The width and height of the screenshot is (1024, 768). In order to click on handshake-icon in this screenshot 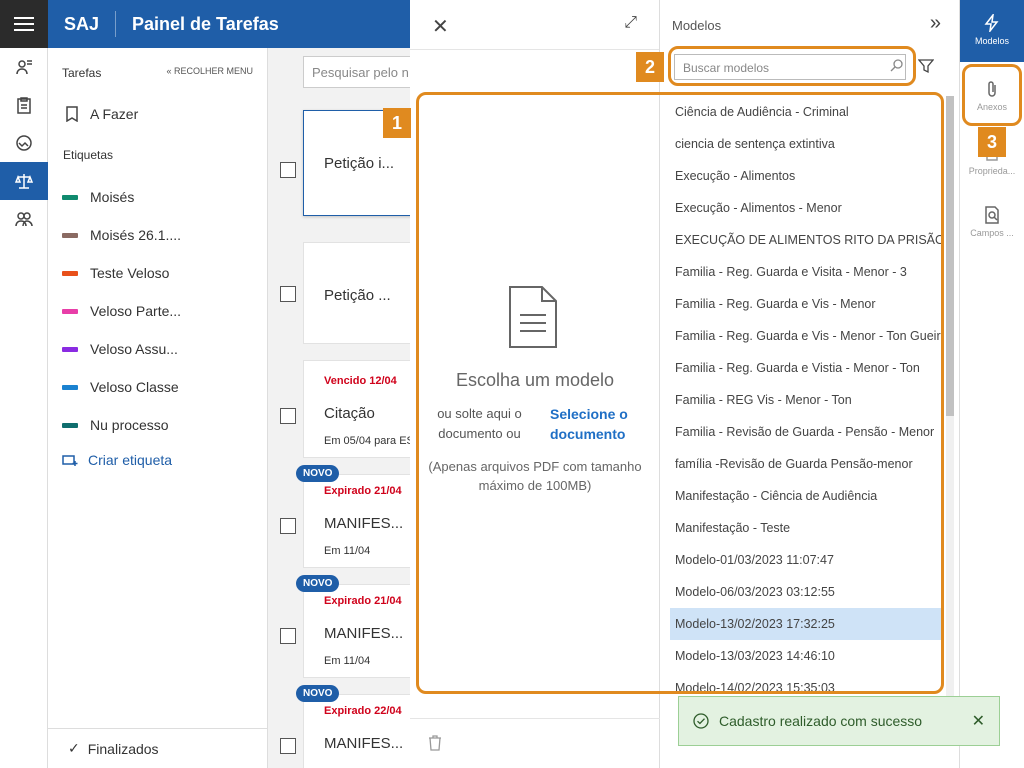, I will do `click(24, 143)`.